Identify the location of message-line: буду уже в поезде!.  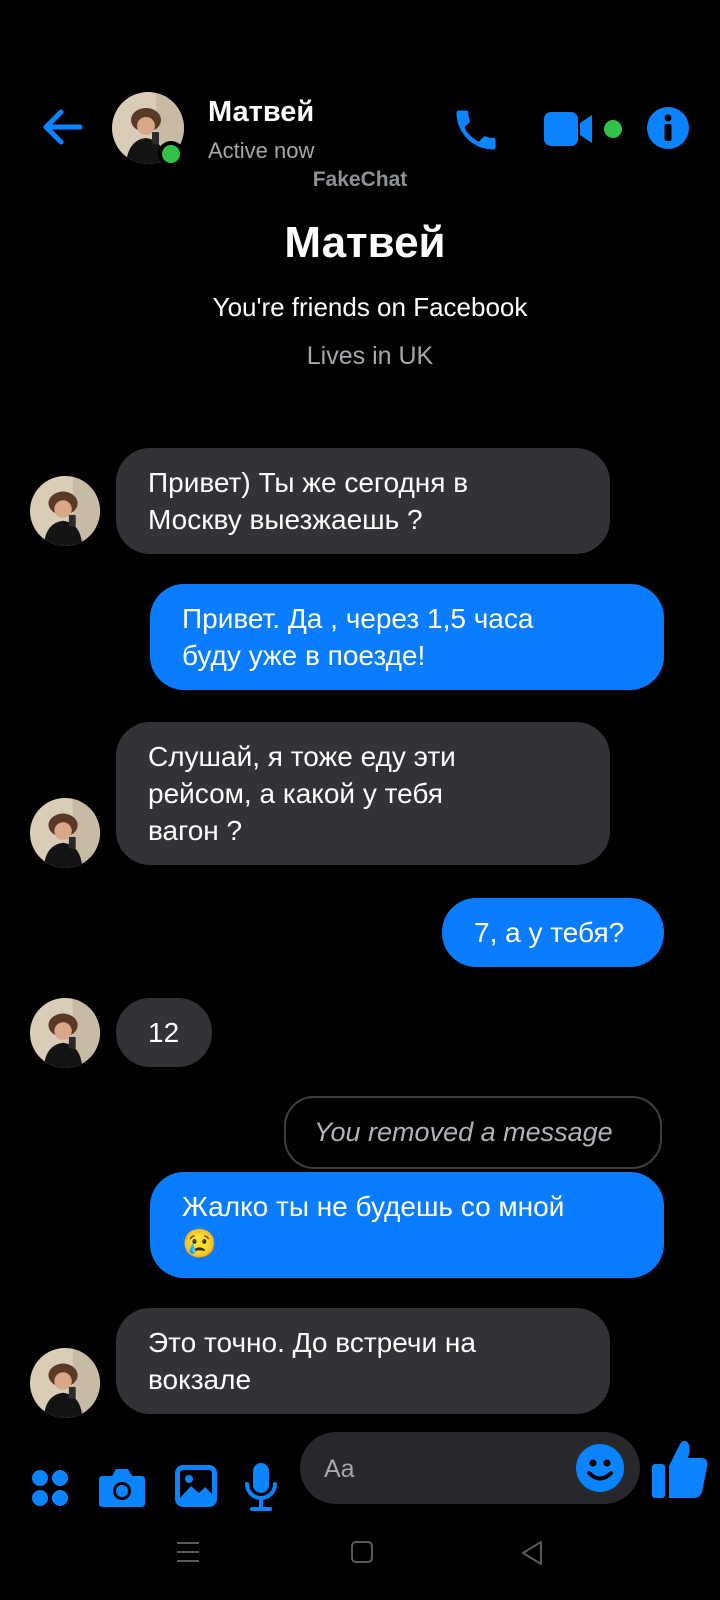
(304, 655).